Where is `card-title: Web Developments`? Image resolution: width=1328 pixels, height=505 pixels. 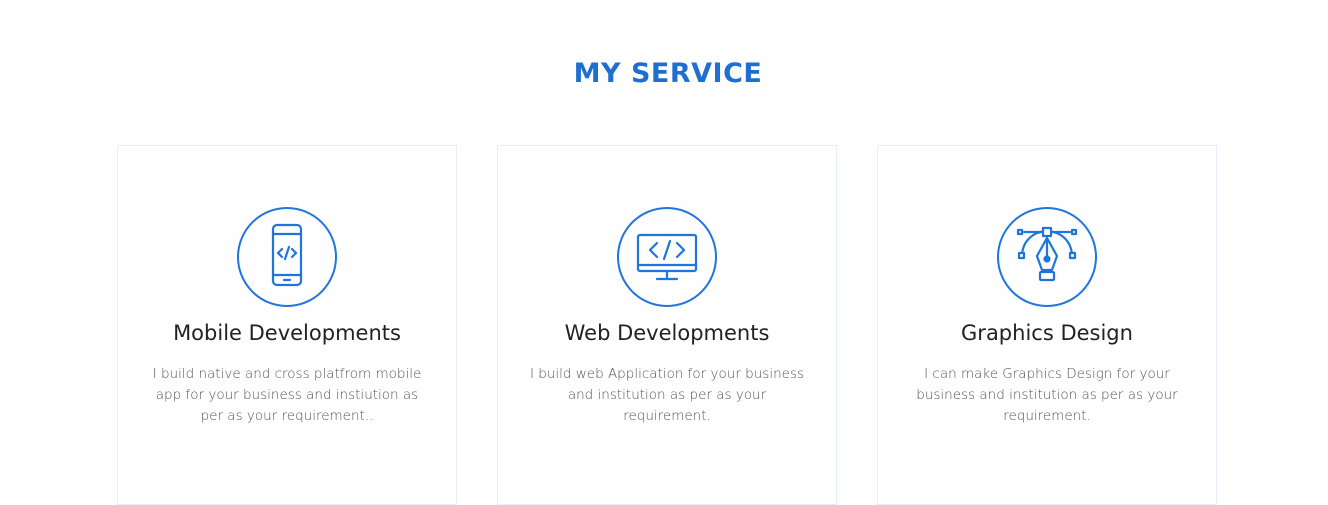 card-title: Web Developments is located at coordinates (667, 333).